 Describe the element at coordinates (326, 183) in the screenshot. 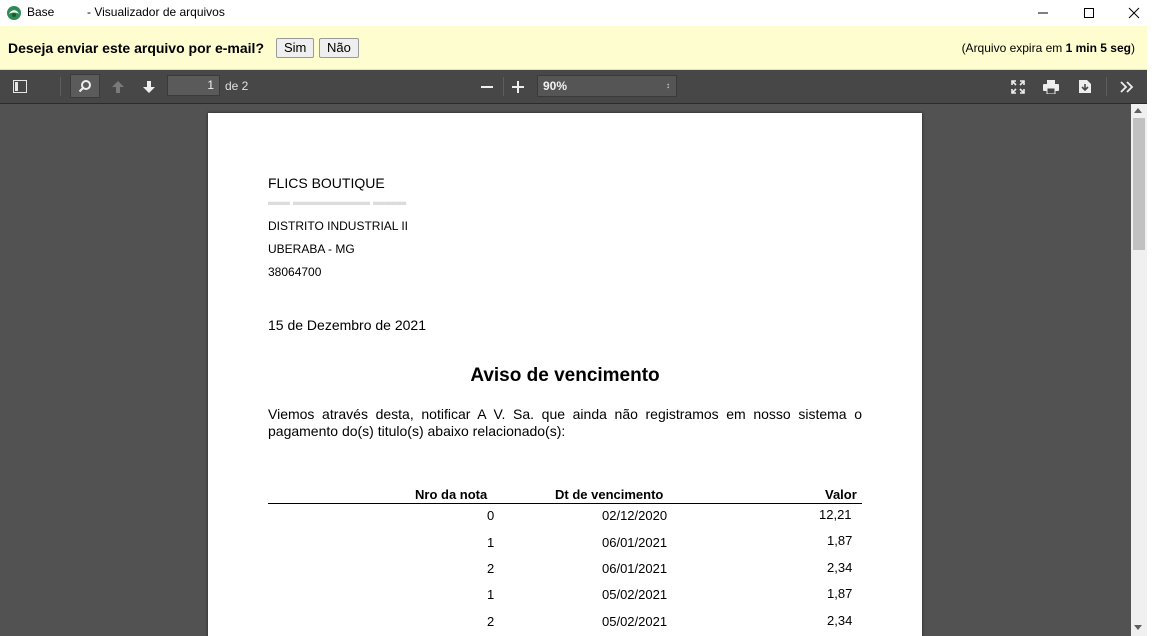

I see `company-name: FLICS BOUTIQUE` at that location.